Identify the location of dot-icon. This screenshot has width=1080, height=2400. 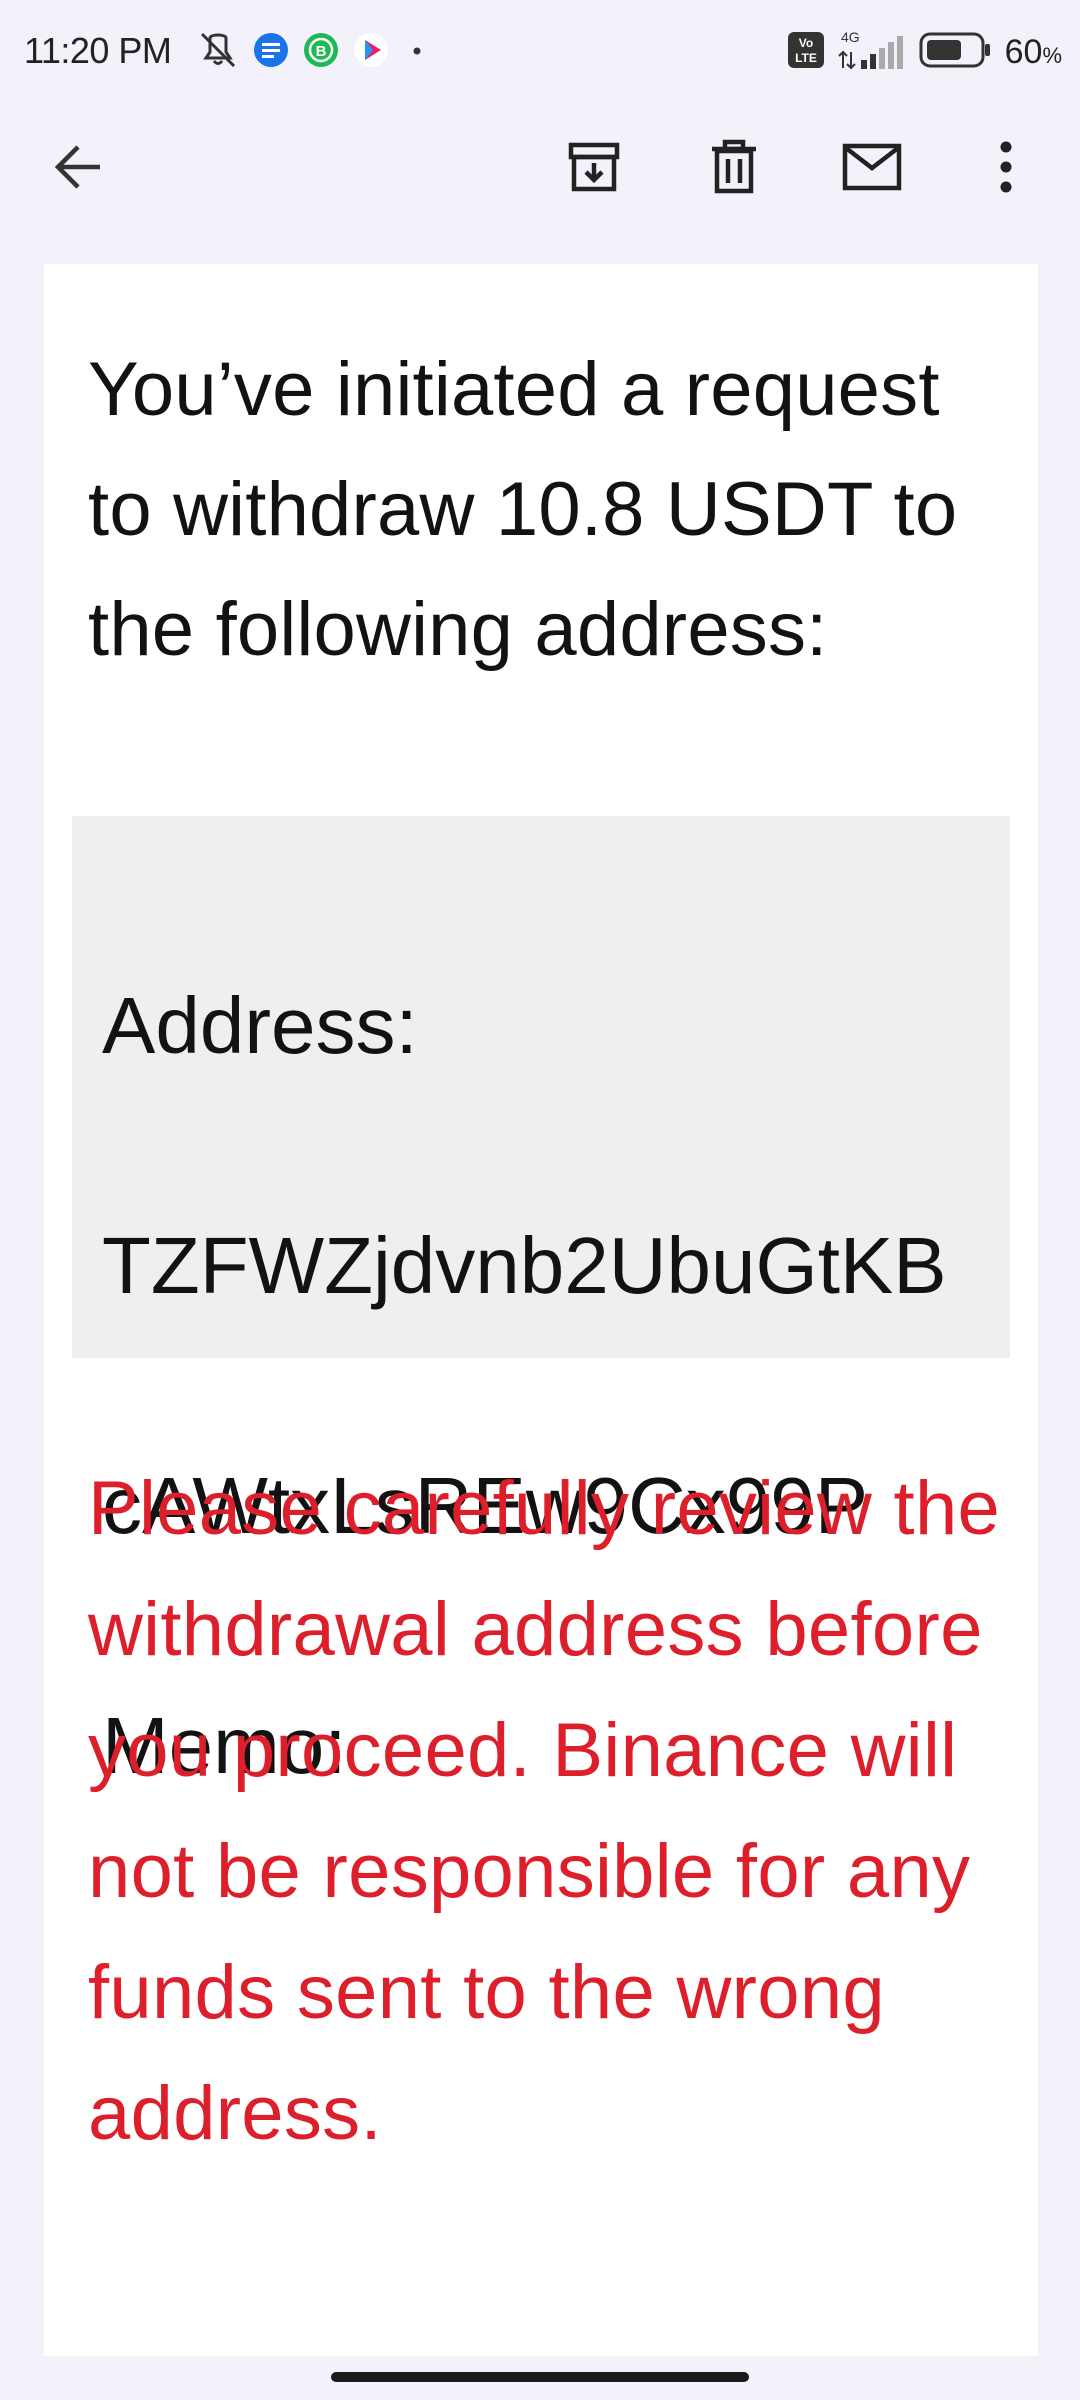
(417, 52).